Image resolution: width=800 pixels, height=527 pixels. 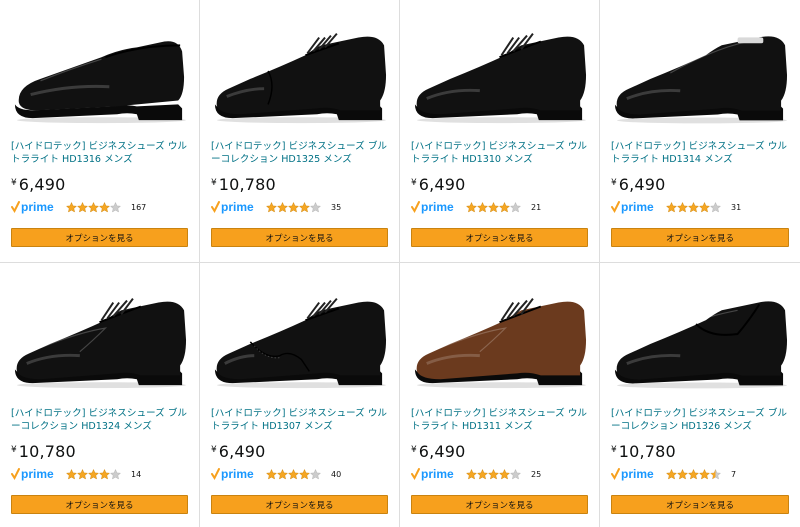 I want to click on review-count: 167, so click(x=138, y=207).